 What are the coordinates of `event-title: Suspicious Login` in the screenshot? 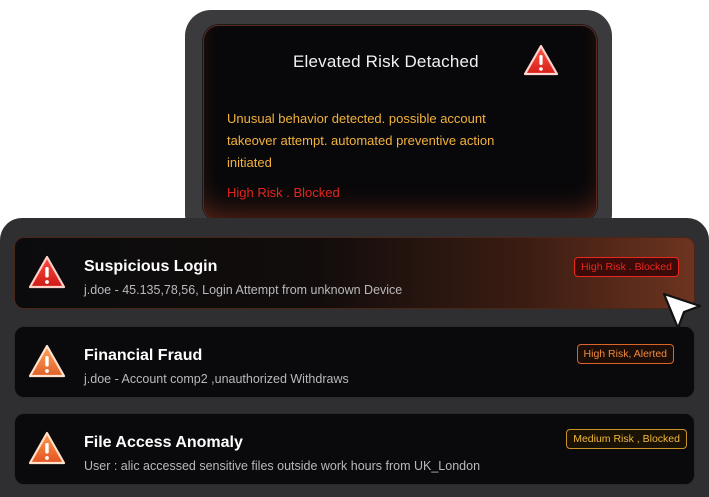 It's located at (151, 266).